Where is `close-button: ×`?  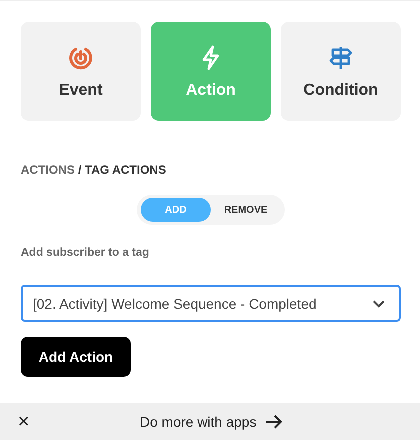
close-button: × is located at coordinates (24, 422).